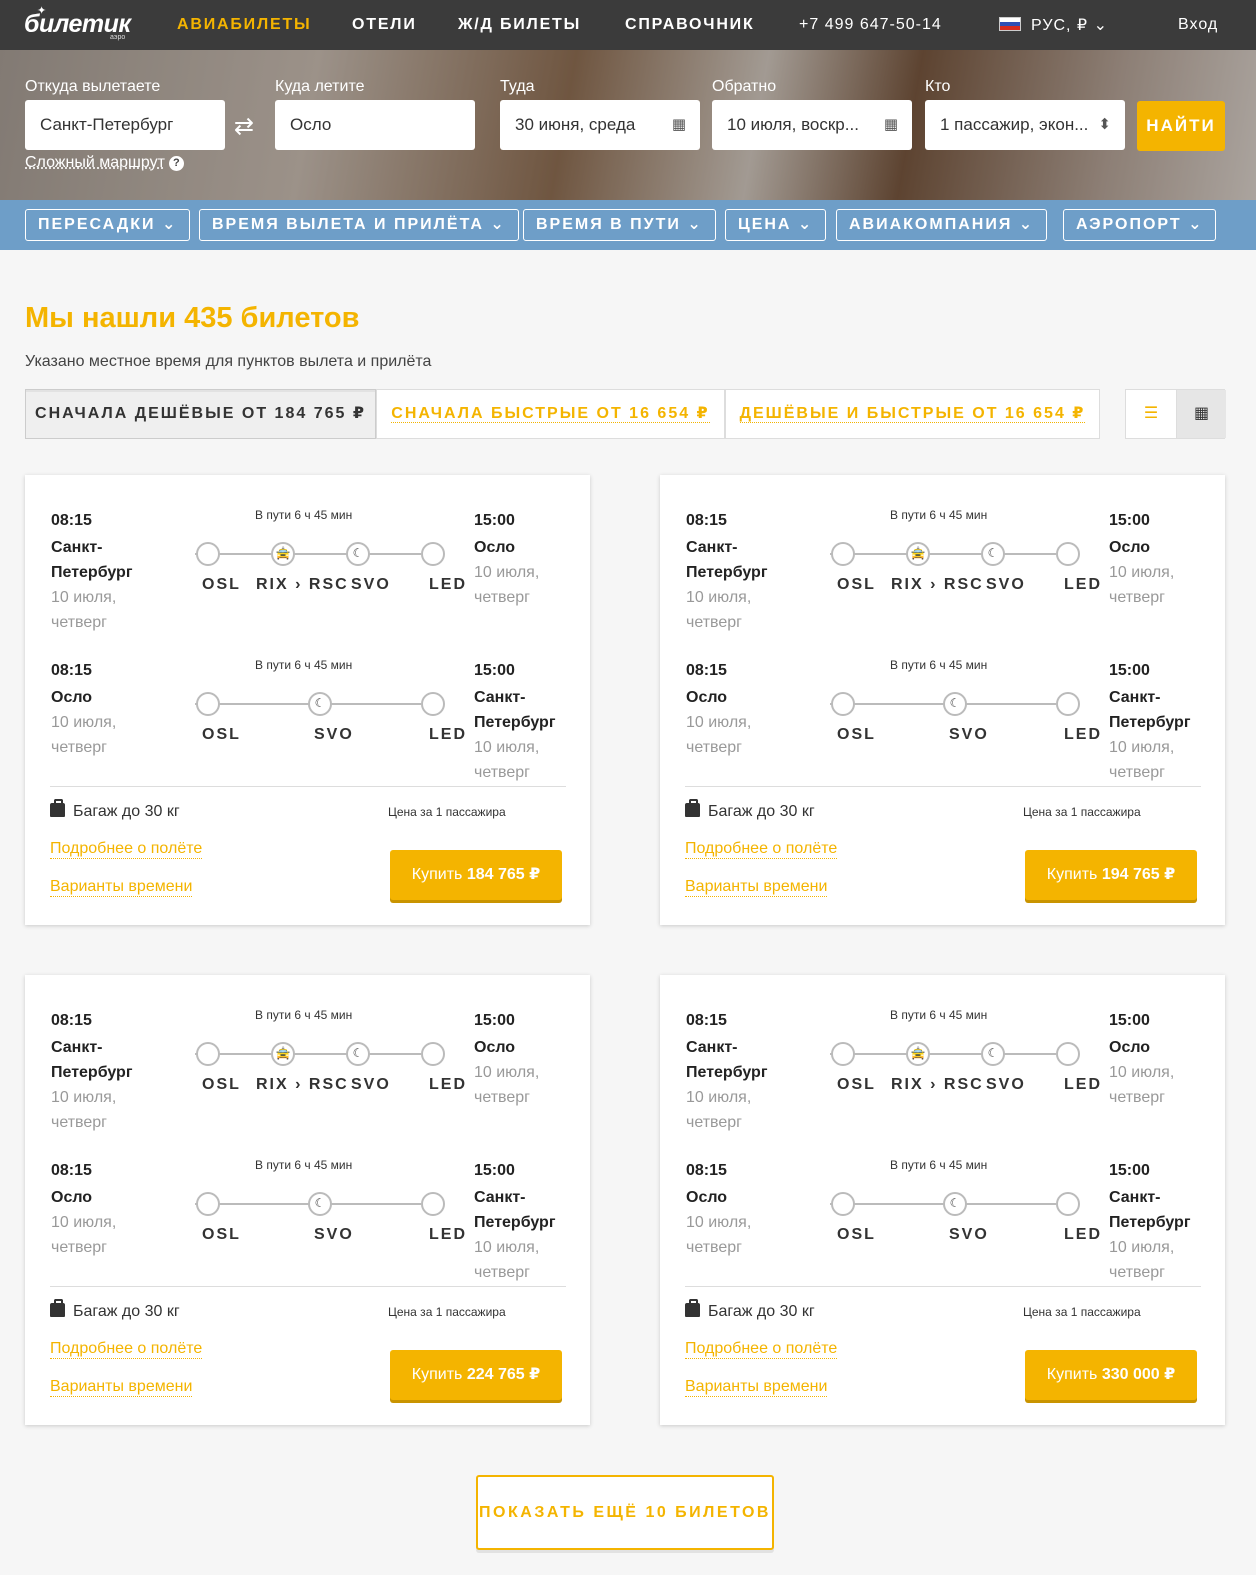 This screenshot has height=1575, width=1256. Describe the element at coordinates (678, 124) in the screenshot. I see `calendar-icon: ▦` at that location.